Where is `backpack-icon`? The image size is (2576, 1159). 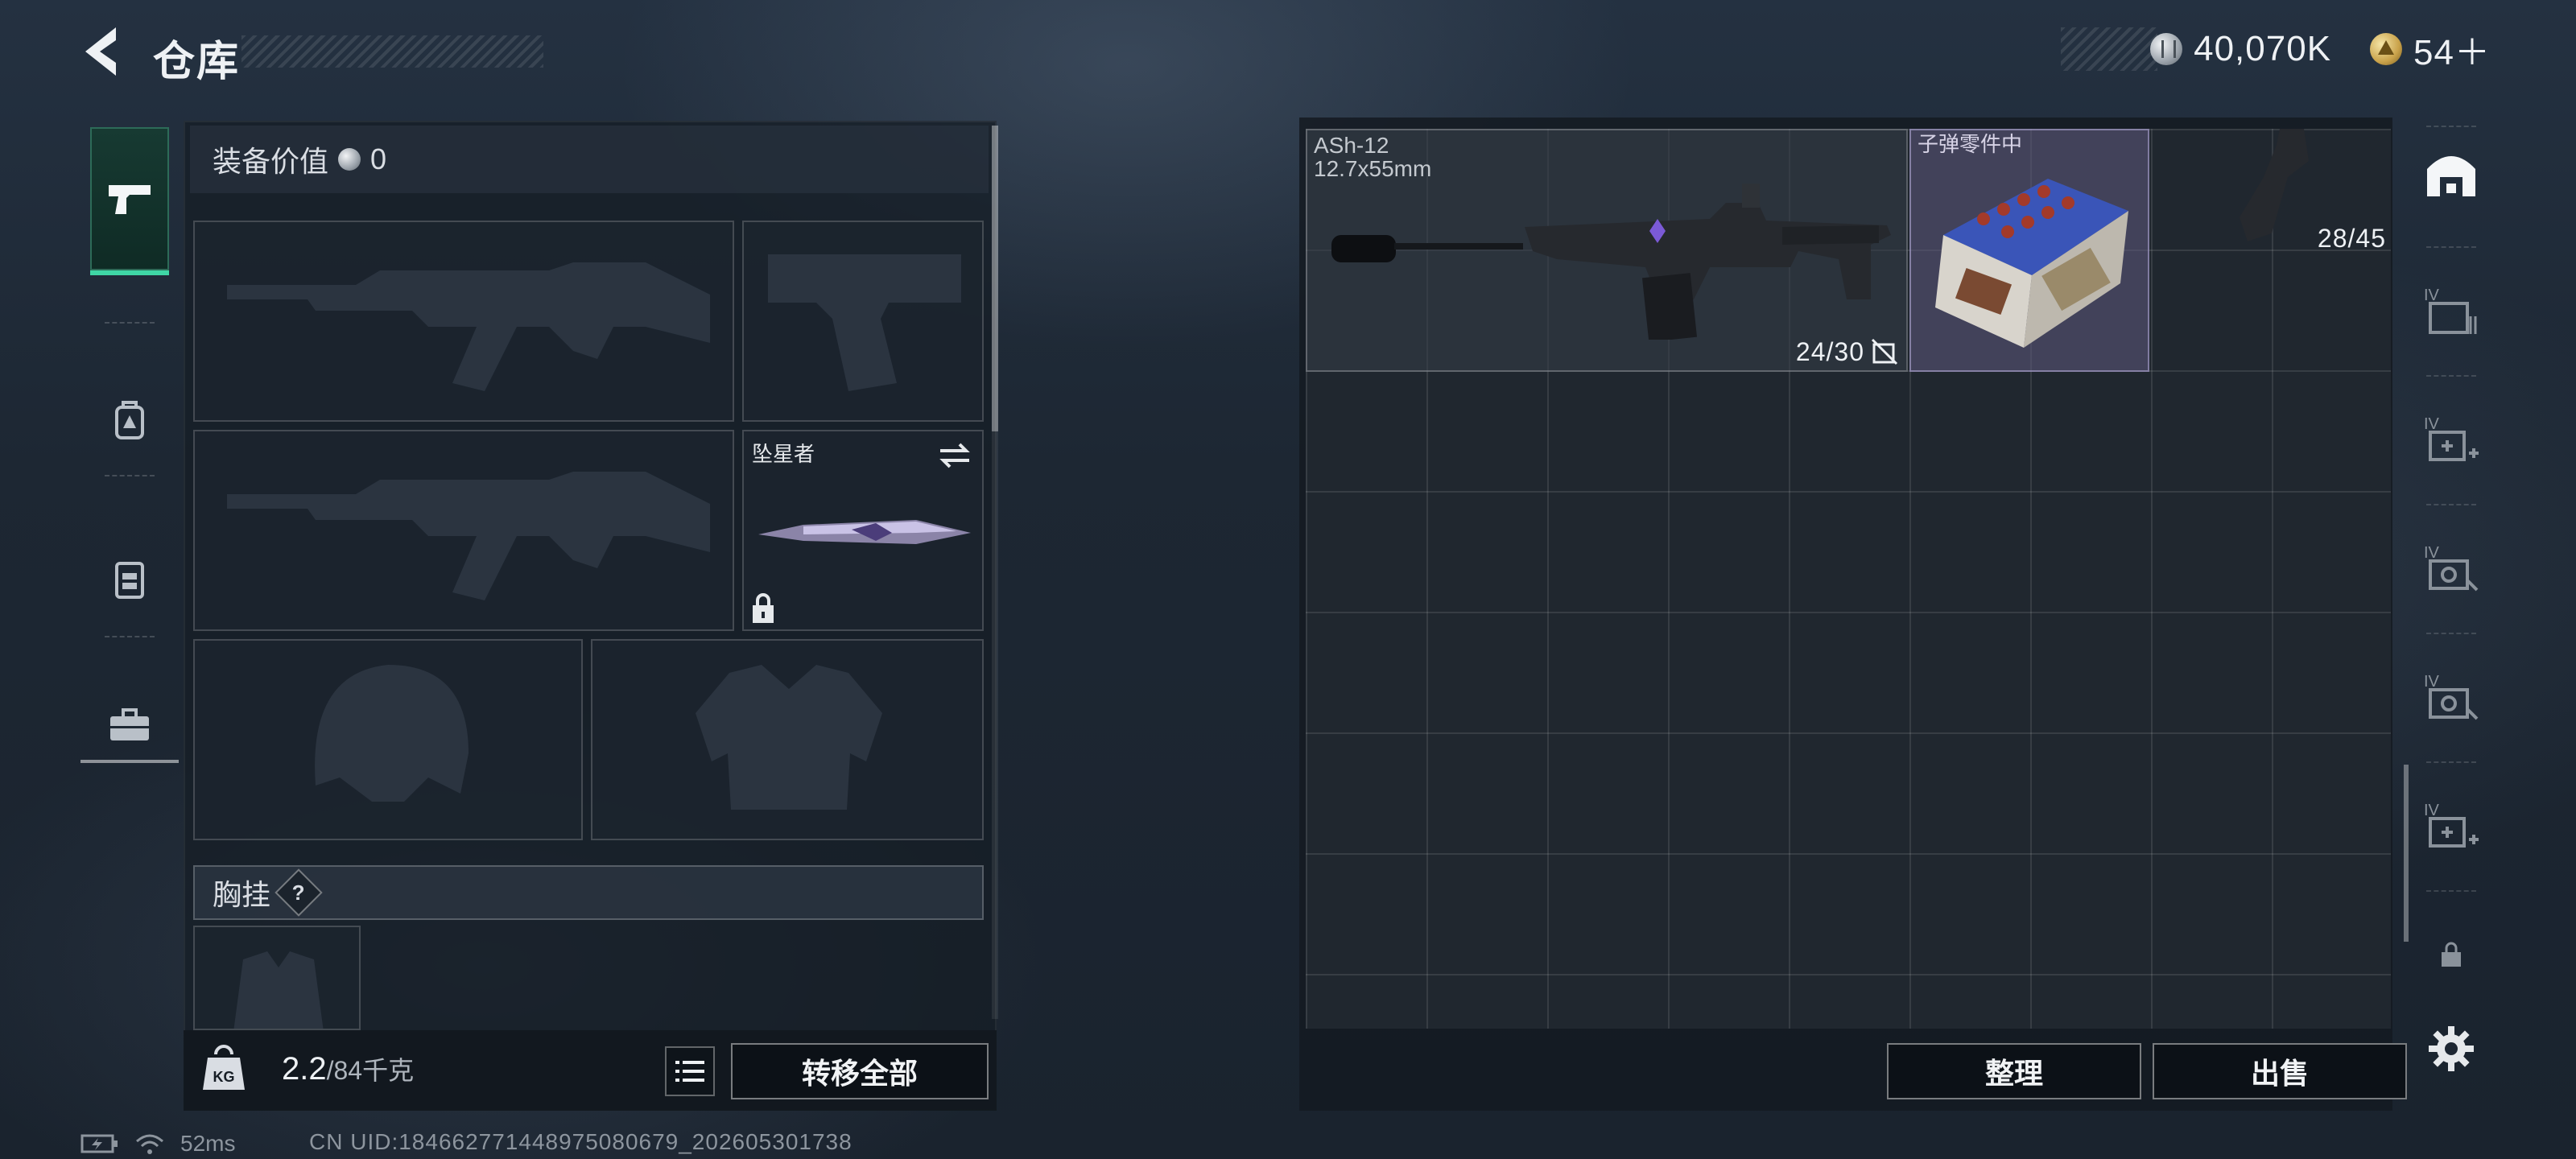
backpack-icon is located at coordinates (129, 420).